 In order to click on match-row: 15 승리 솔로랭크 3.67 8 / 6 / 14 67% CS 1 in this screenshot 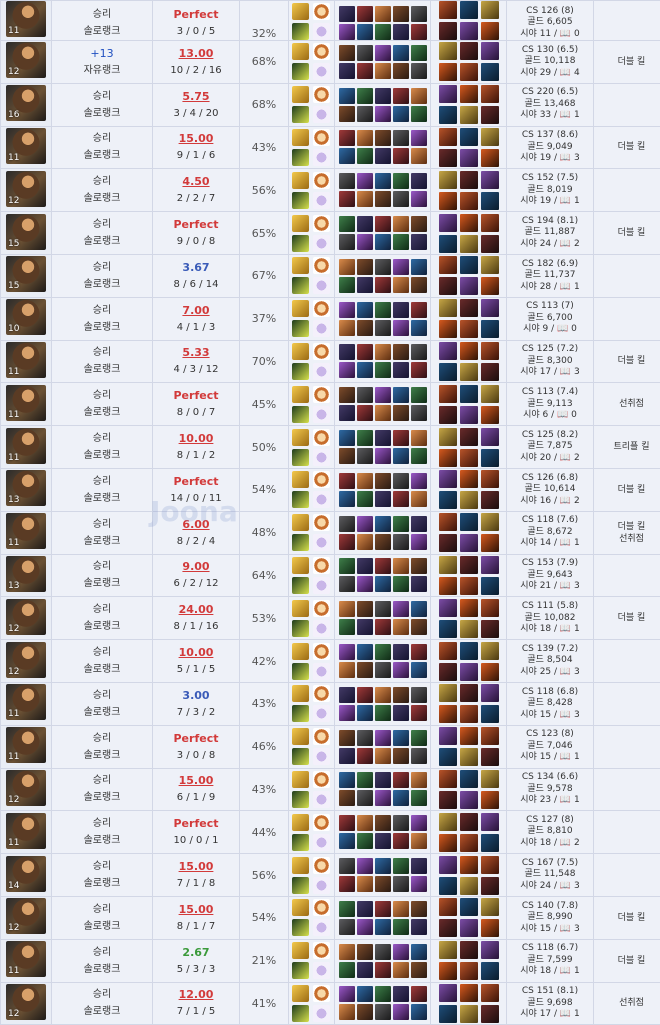, I will do `click(330, 275)`.